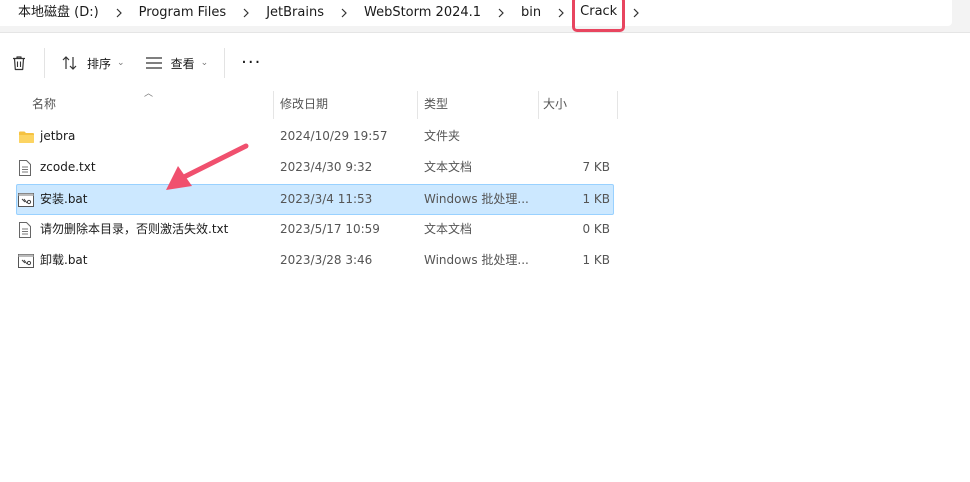 This screenshot has height=482, width=970. What do you see at coordinates (485, 63) in the screenshot?
I see `command-bar: 排序 ⌄ 查看 ⌄ ···` at bounding box center [485, 63].